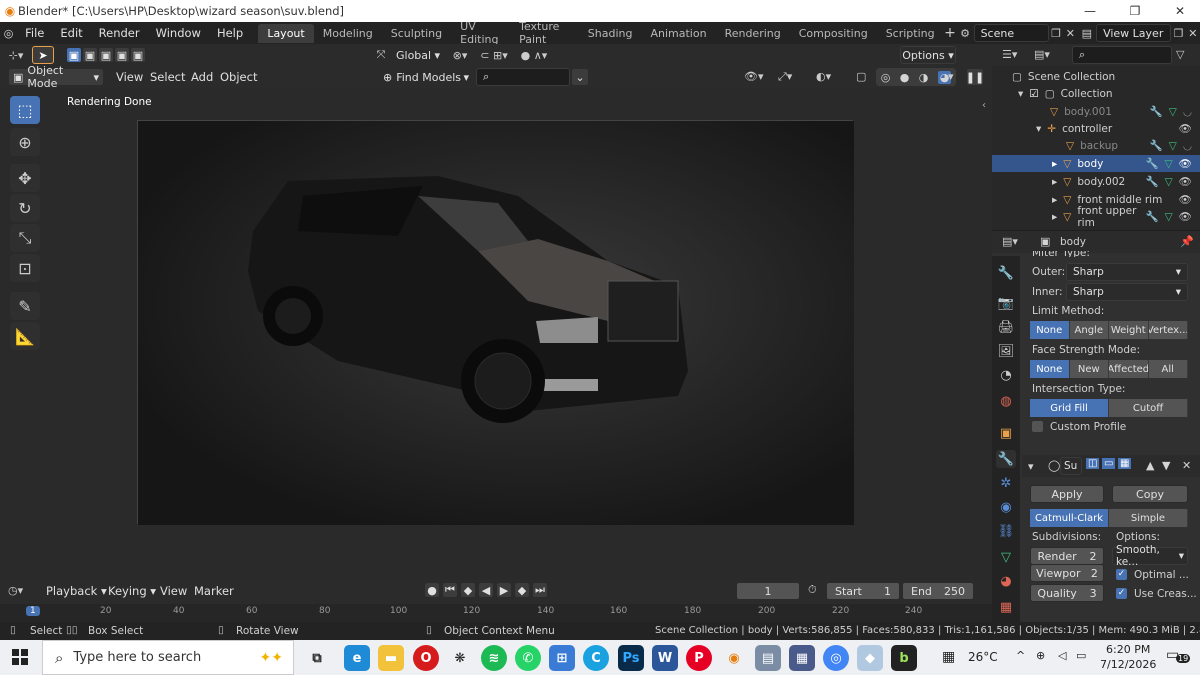  I want to click on outliner-editor-type-icon: ☰▾, so click(1009, 54).